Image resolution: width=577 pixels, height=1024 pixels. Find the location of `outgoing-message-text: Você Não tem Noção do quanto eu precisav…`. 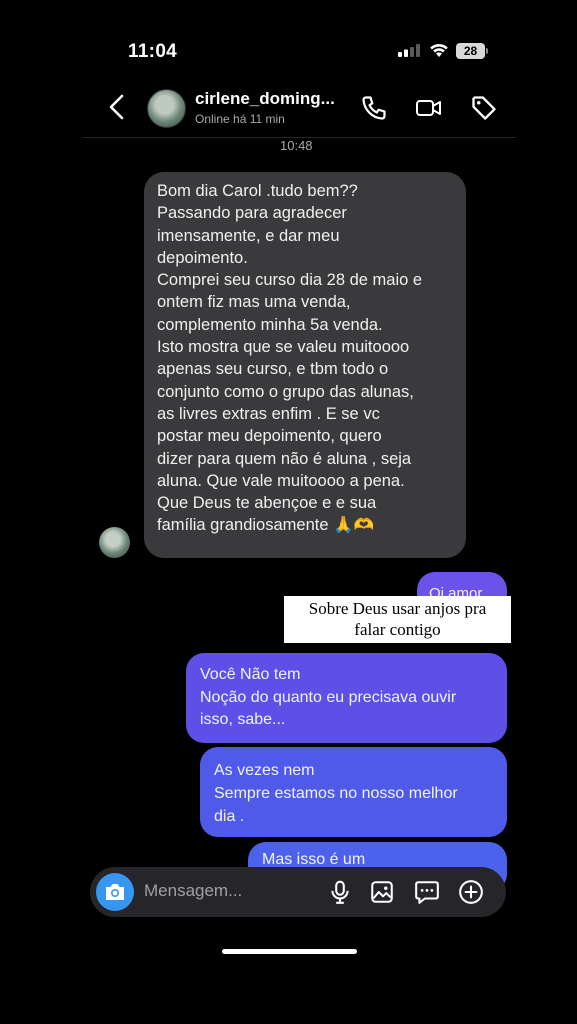

outgoing-message-text: Você Não tem Noção do quanto eu precisav… is located at coordinates (328, 697).